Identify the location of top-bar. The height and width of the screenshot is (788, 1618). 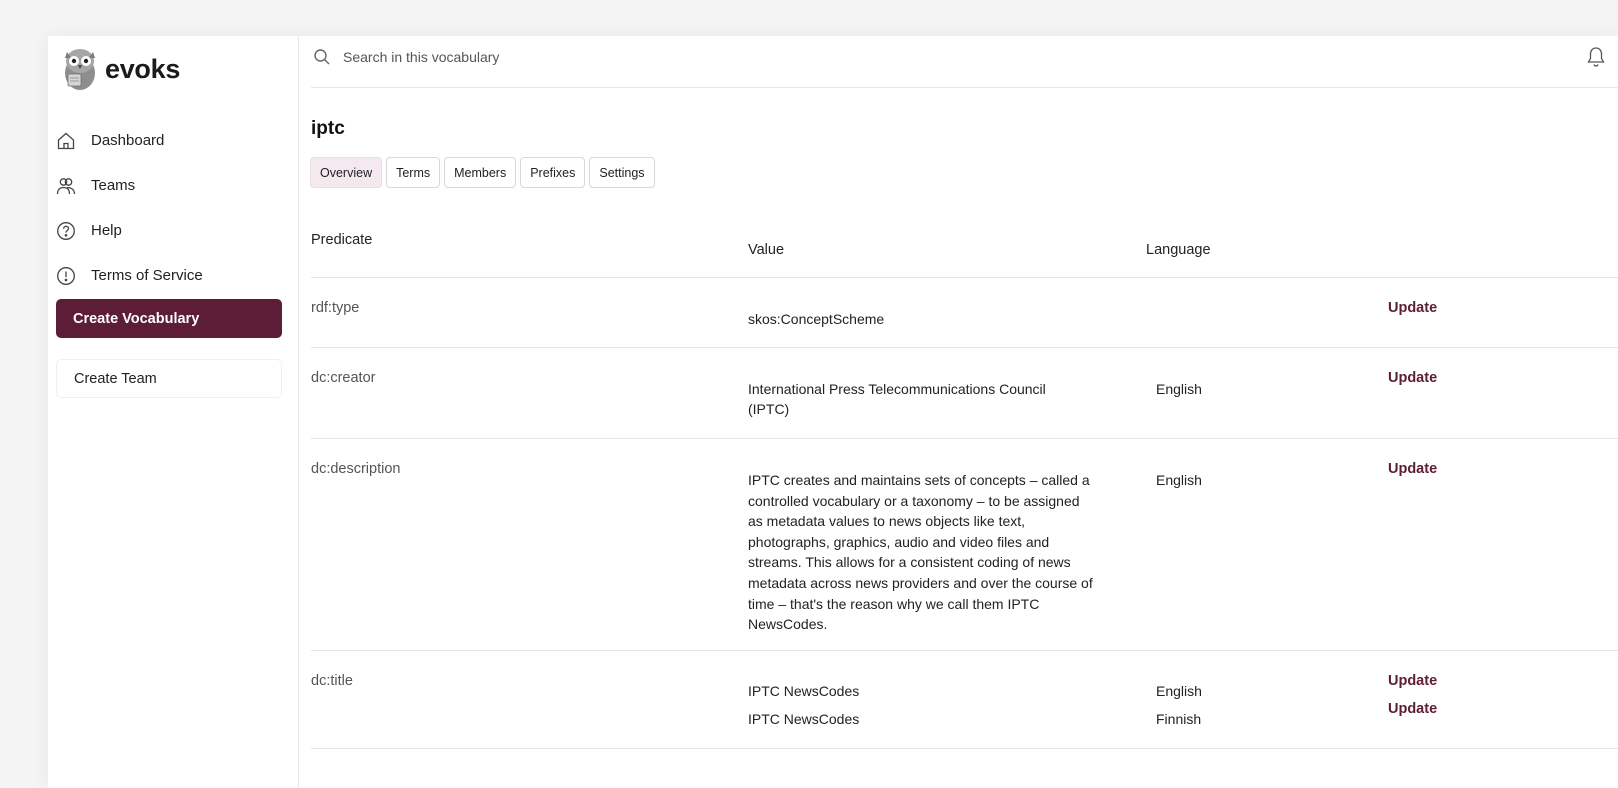
(964, 62).